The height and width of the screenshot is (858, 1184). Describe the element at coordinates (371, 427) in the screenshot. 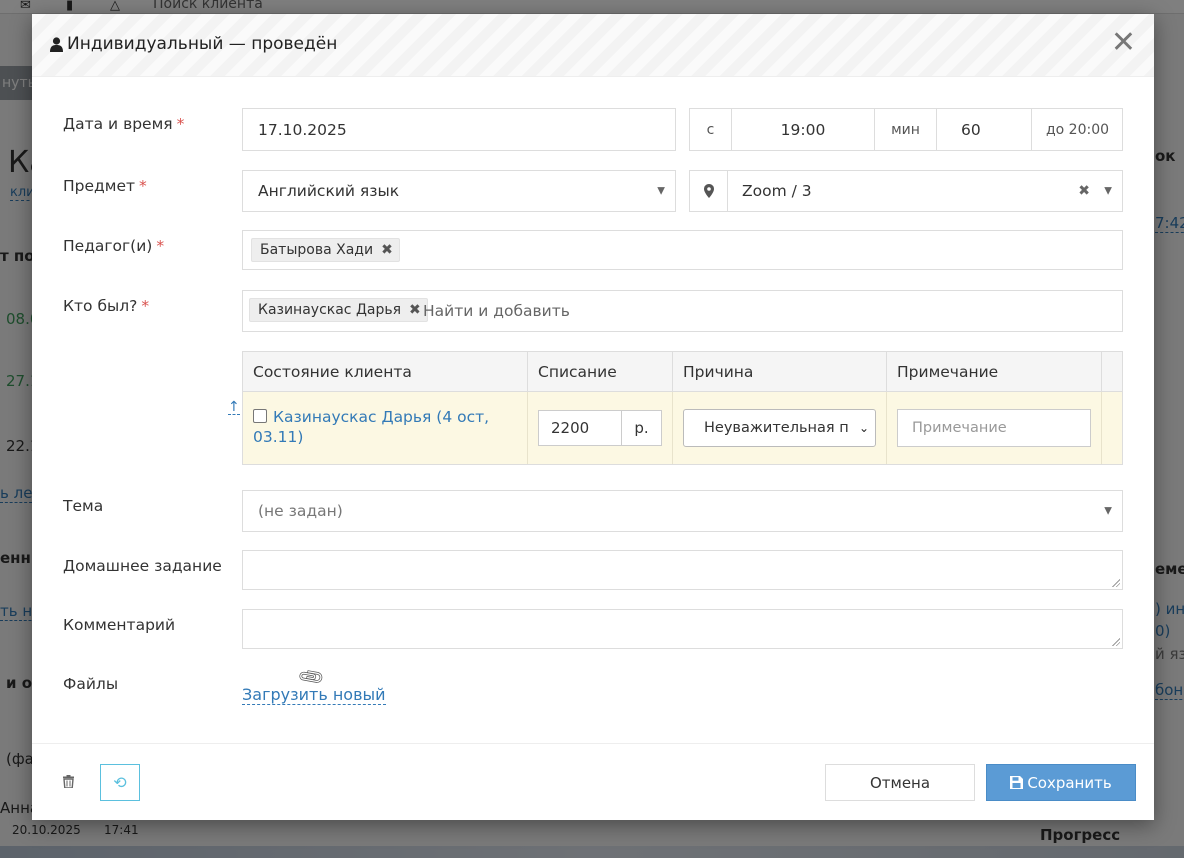

I see `client-link: Казинаускас Дарья (4 ост, 03.11)` at that location.